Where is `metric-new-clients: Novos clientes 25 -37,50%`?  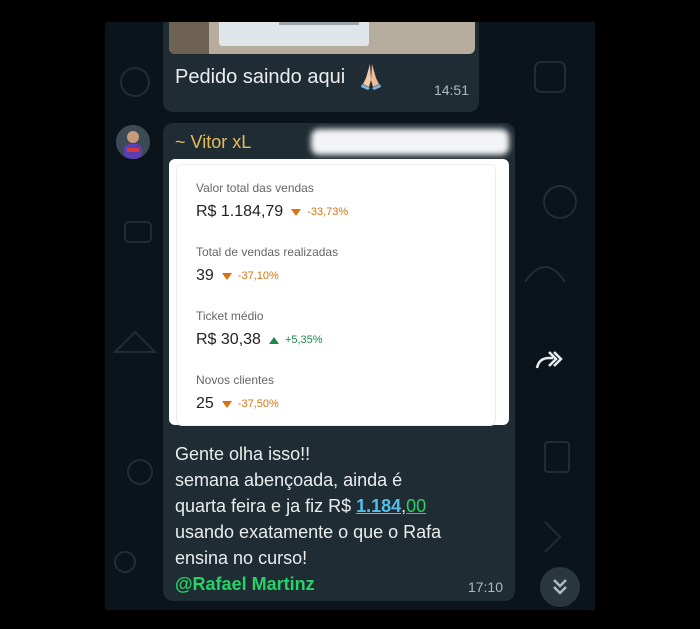 metric-new-clients: Novos clientes 25 -37,50% is located at coordinates (237, 393).